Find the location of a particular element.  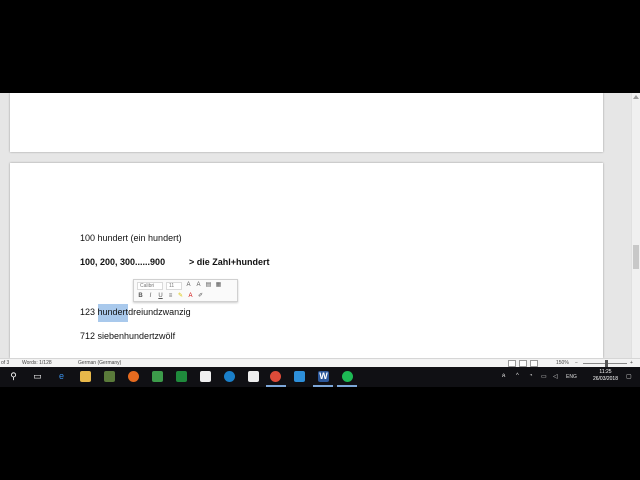

word-active-indicator is located at coordinates (323, 386).